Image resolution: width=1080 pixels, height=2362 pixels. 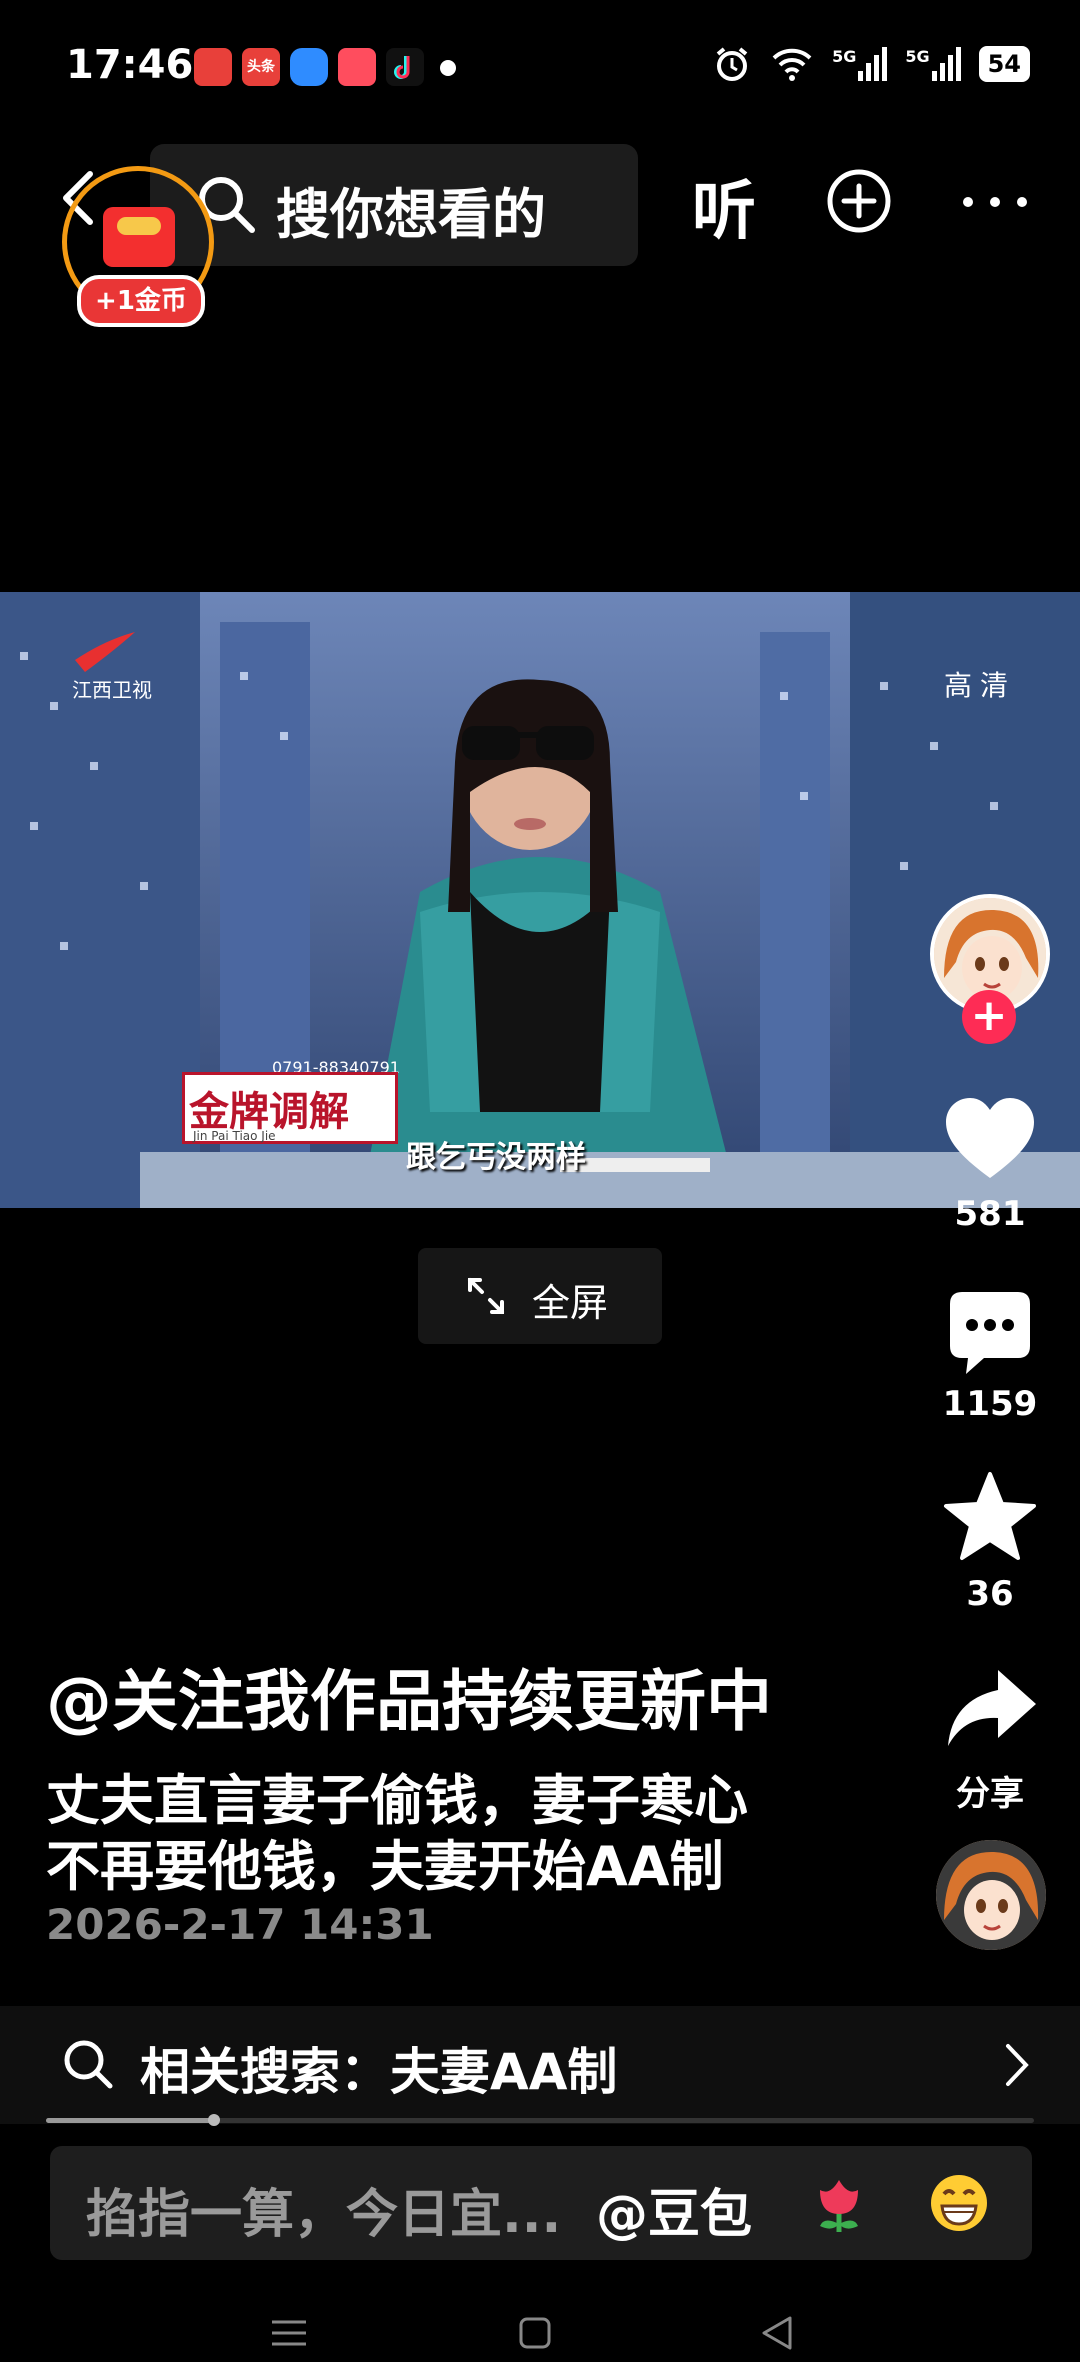 What do you see at coordinates (411, 214) in the screenshot?
I see `search-placeholder: 搜你想看的` at bounding box center [411, 214].